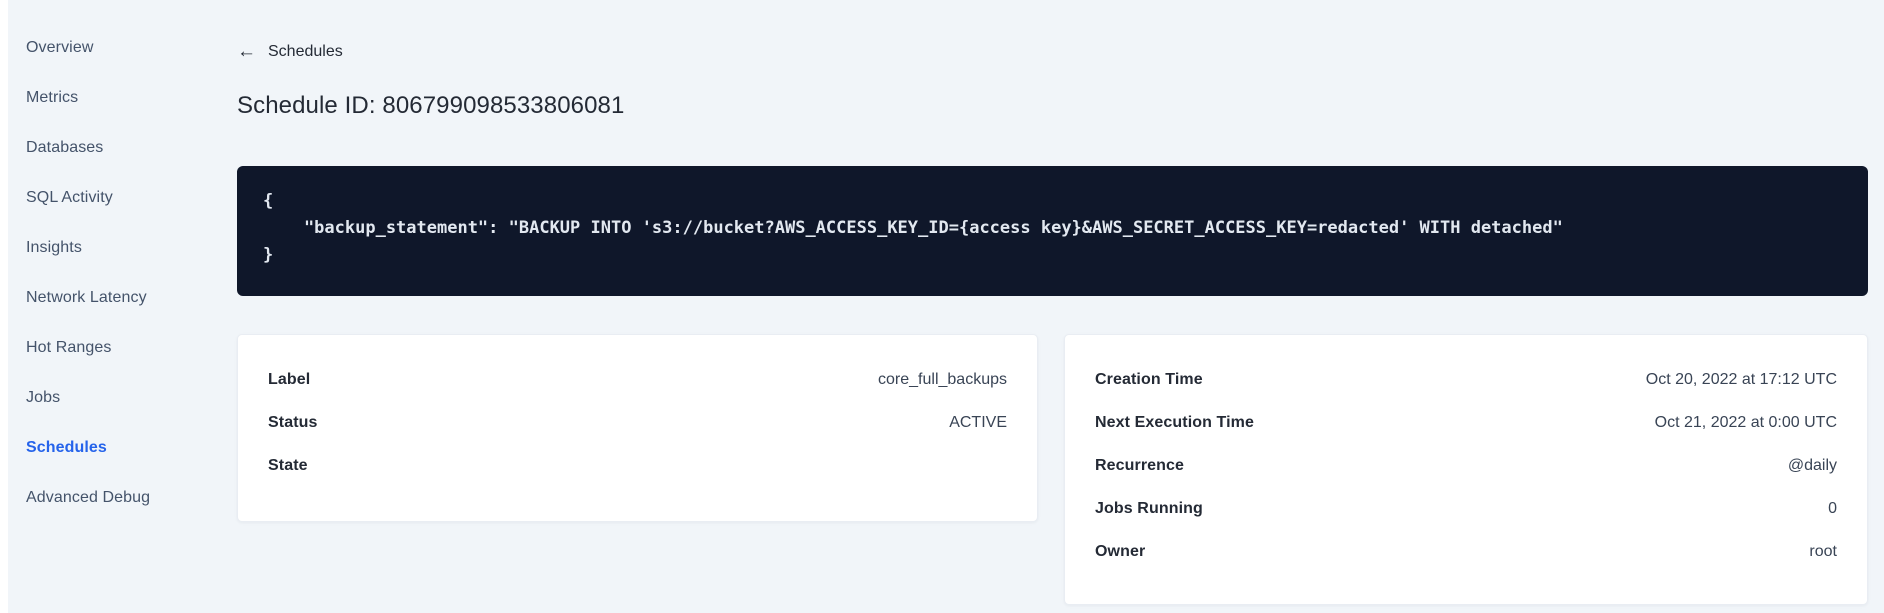 The height and width of the screenshot is (613, 1884). Describe the element at coordinates (293, 422) in the screenshot. I see `detail-row-key: Status` at that location.